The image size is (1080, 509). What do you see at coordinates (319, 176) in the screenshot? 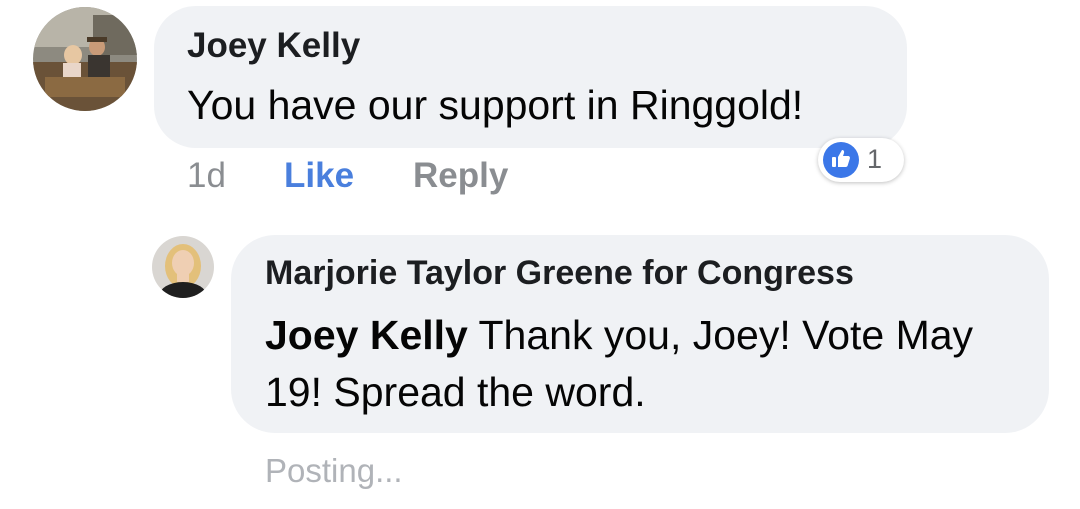
I see `like-button: Like` at bounding box center [319, 176].